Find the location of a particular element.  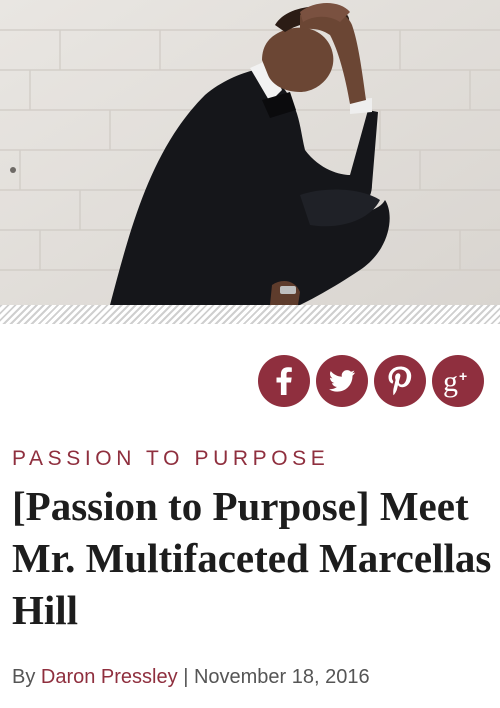

twitter-share-button is located at coordinates (342, 381).